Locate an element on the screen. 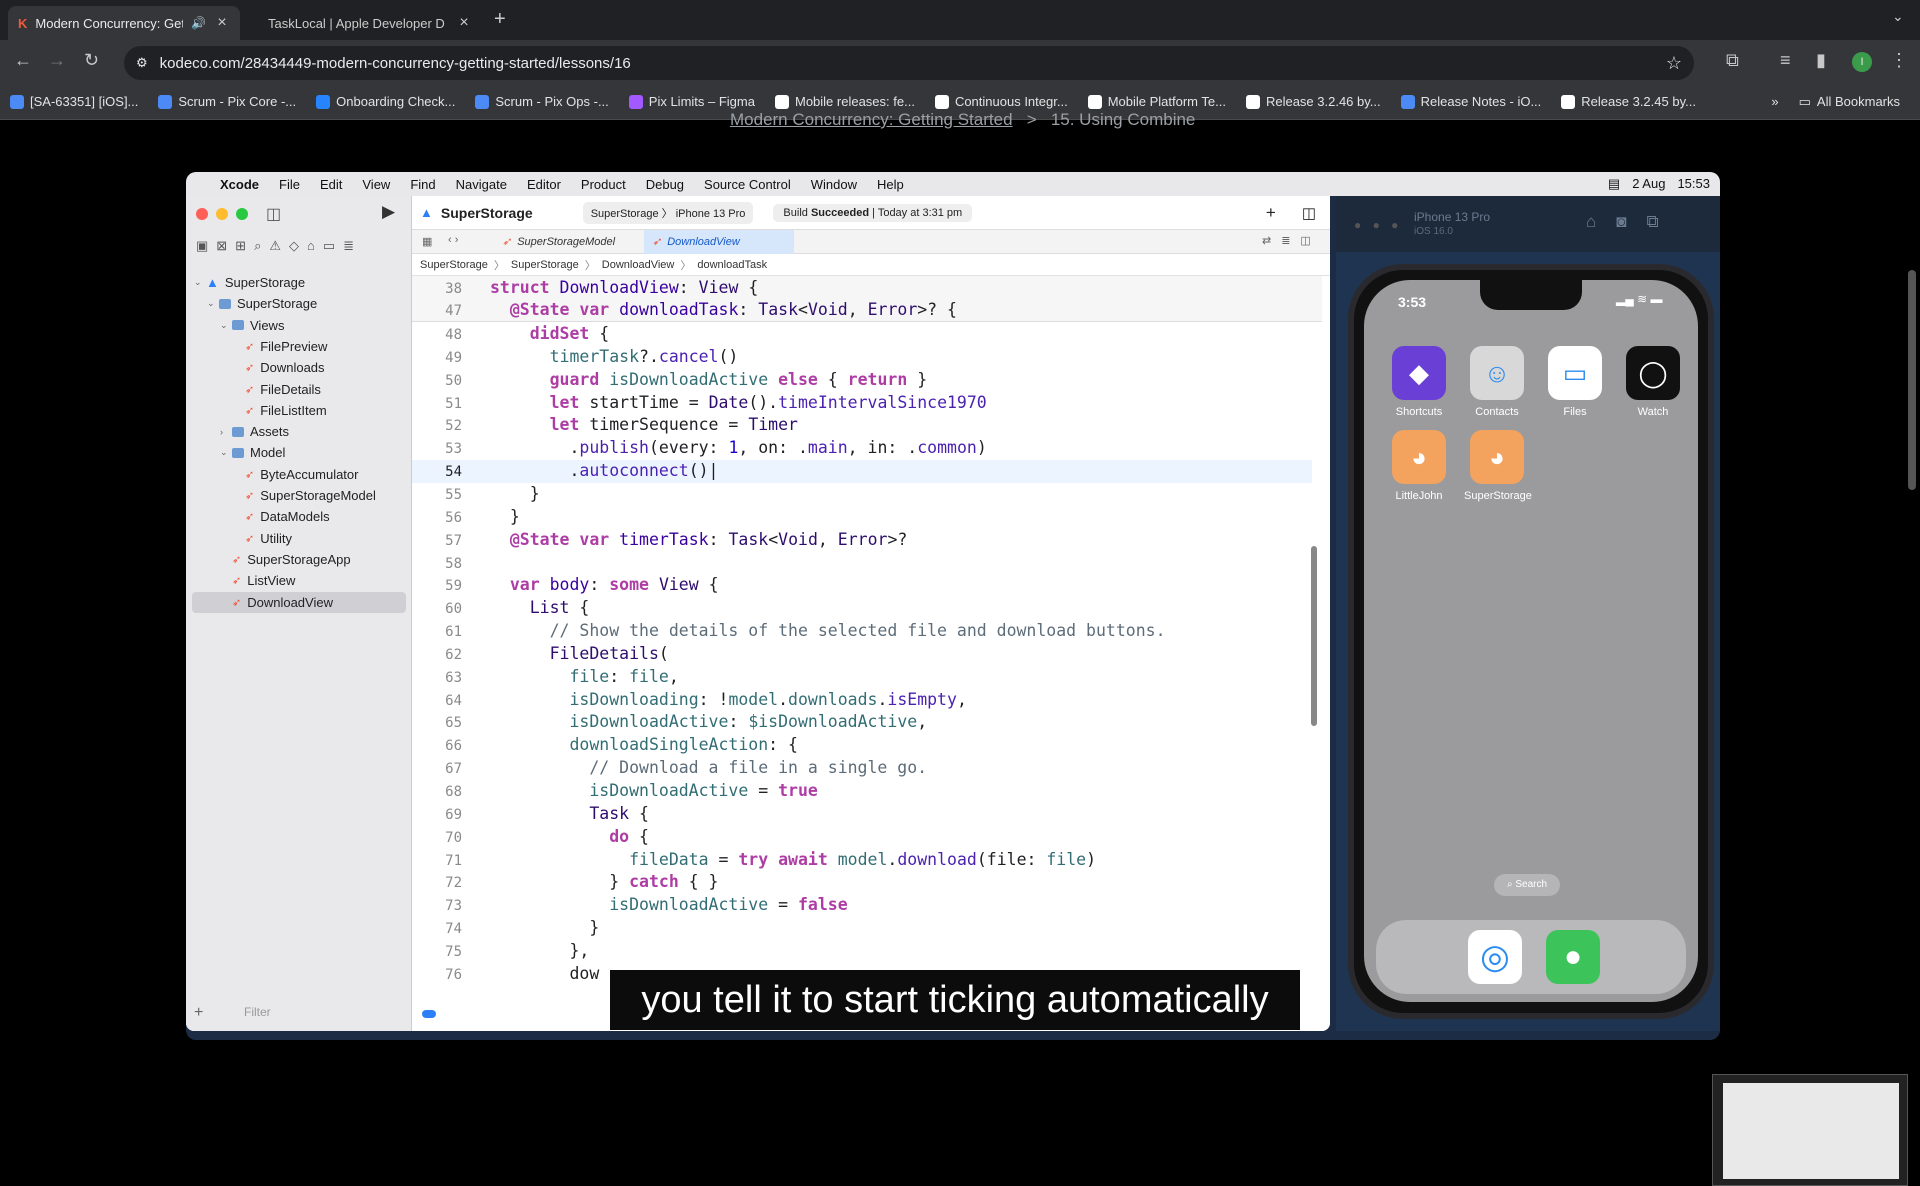 The image size is (1920, 1186). code-line: file: file, is located at coordinates (584, 676).